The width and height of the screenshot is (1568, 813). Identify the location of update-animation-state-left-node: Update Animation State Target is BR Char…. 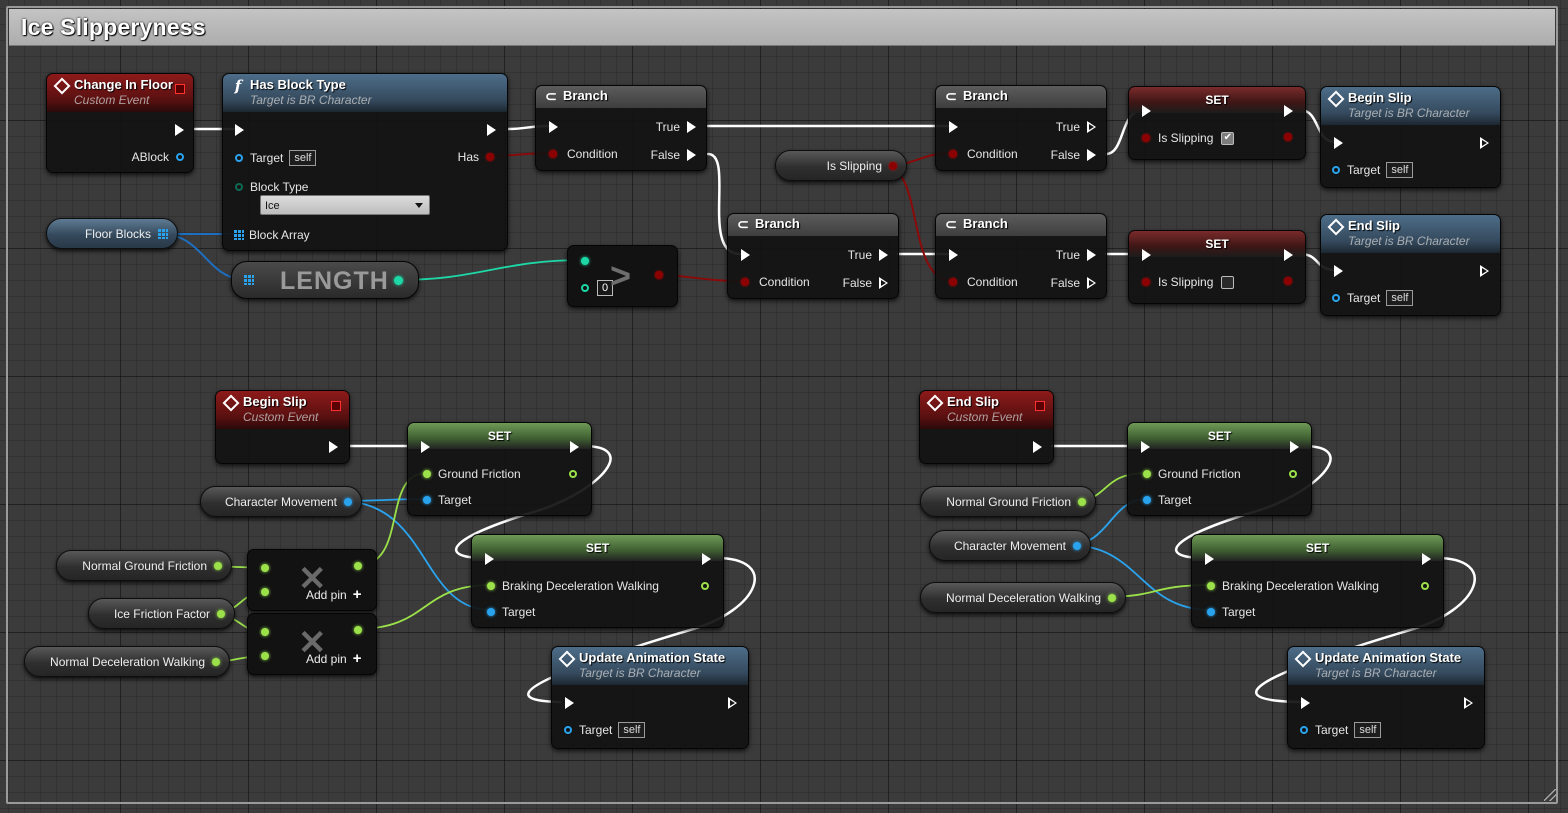
(650, 697).